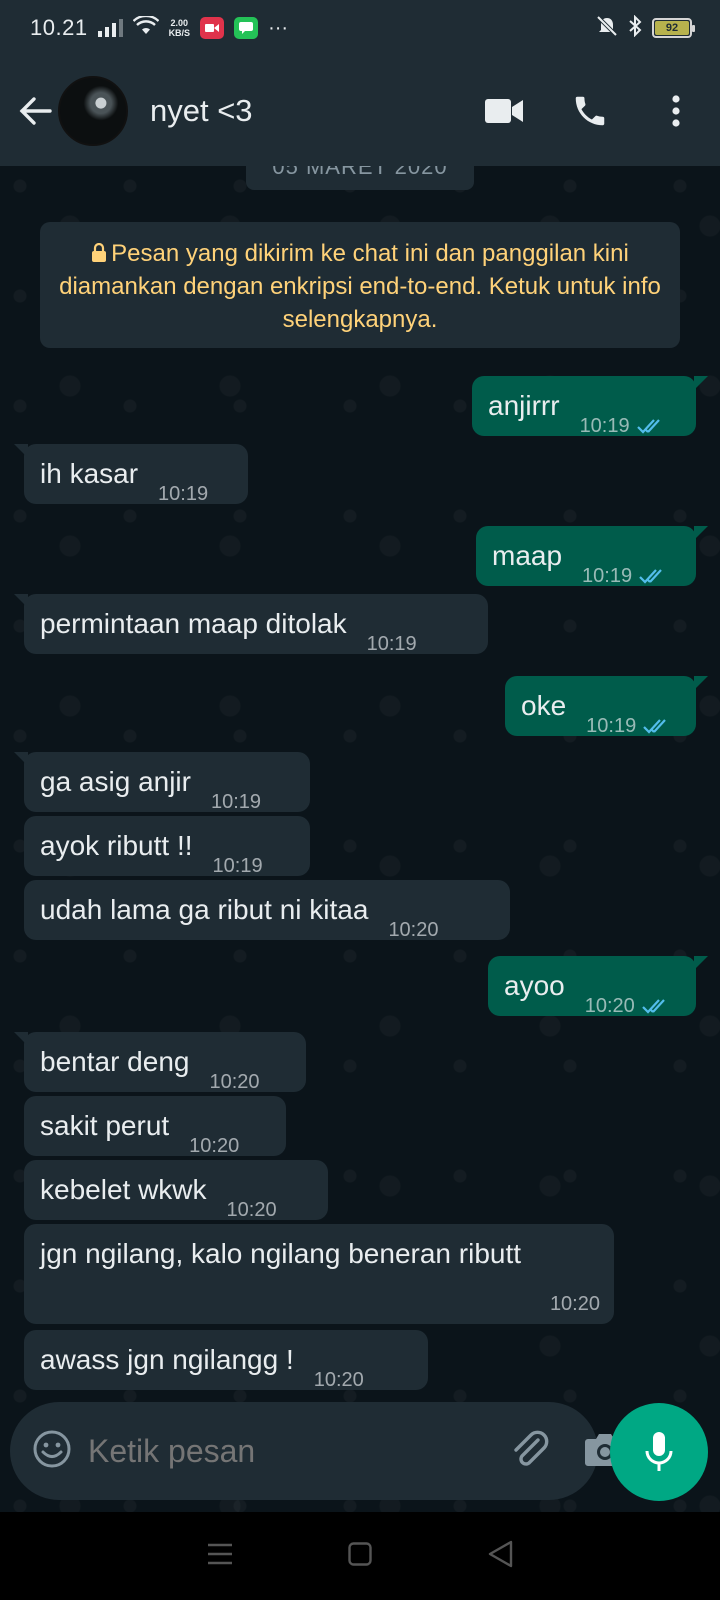 The width and height of the screenshot is (720, 1600). What do you see at coordinates (500, 1556) in the screenshot?
I see `back-triangle-icon` at bounding box center [500, 1556].